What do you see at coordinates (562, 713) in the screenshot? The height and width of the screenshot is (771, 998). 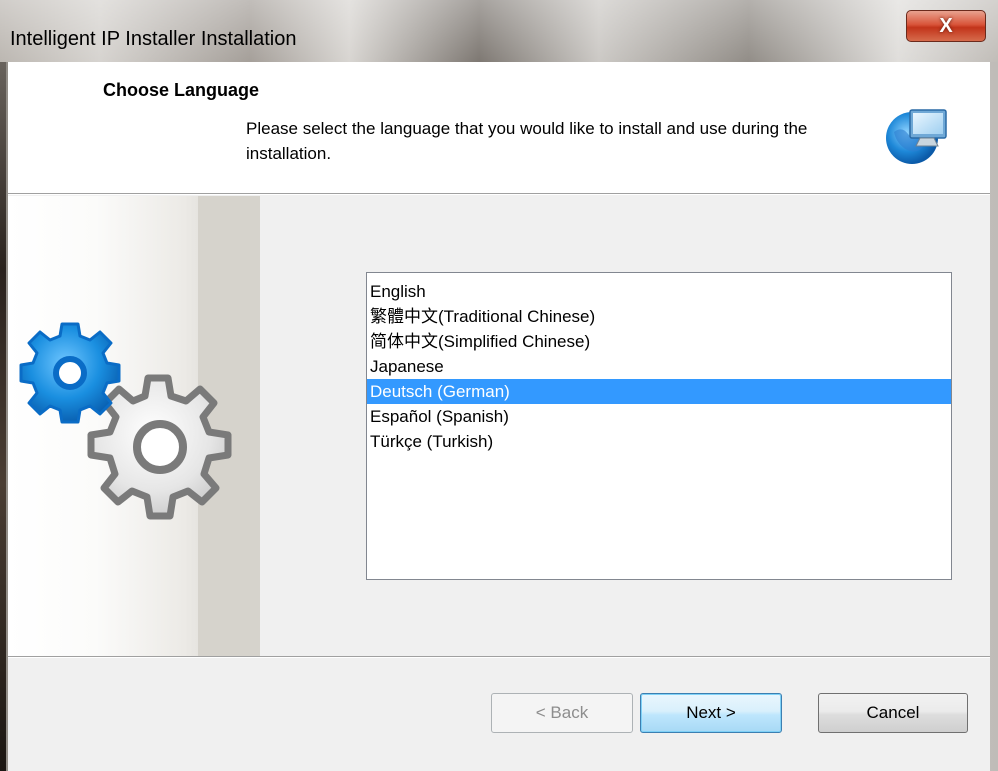 I see `back-button: < Back` at bounding box center [562, 713].